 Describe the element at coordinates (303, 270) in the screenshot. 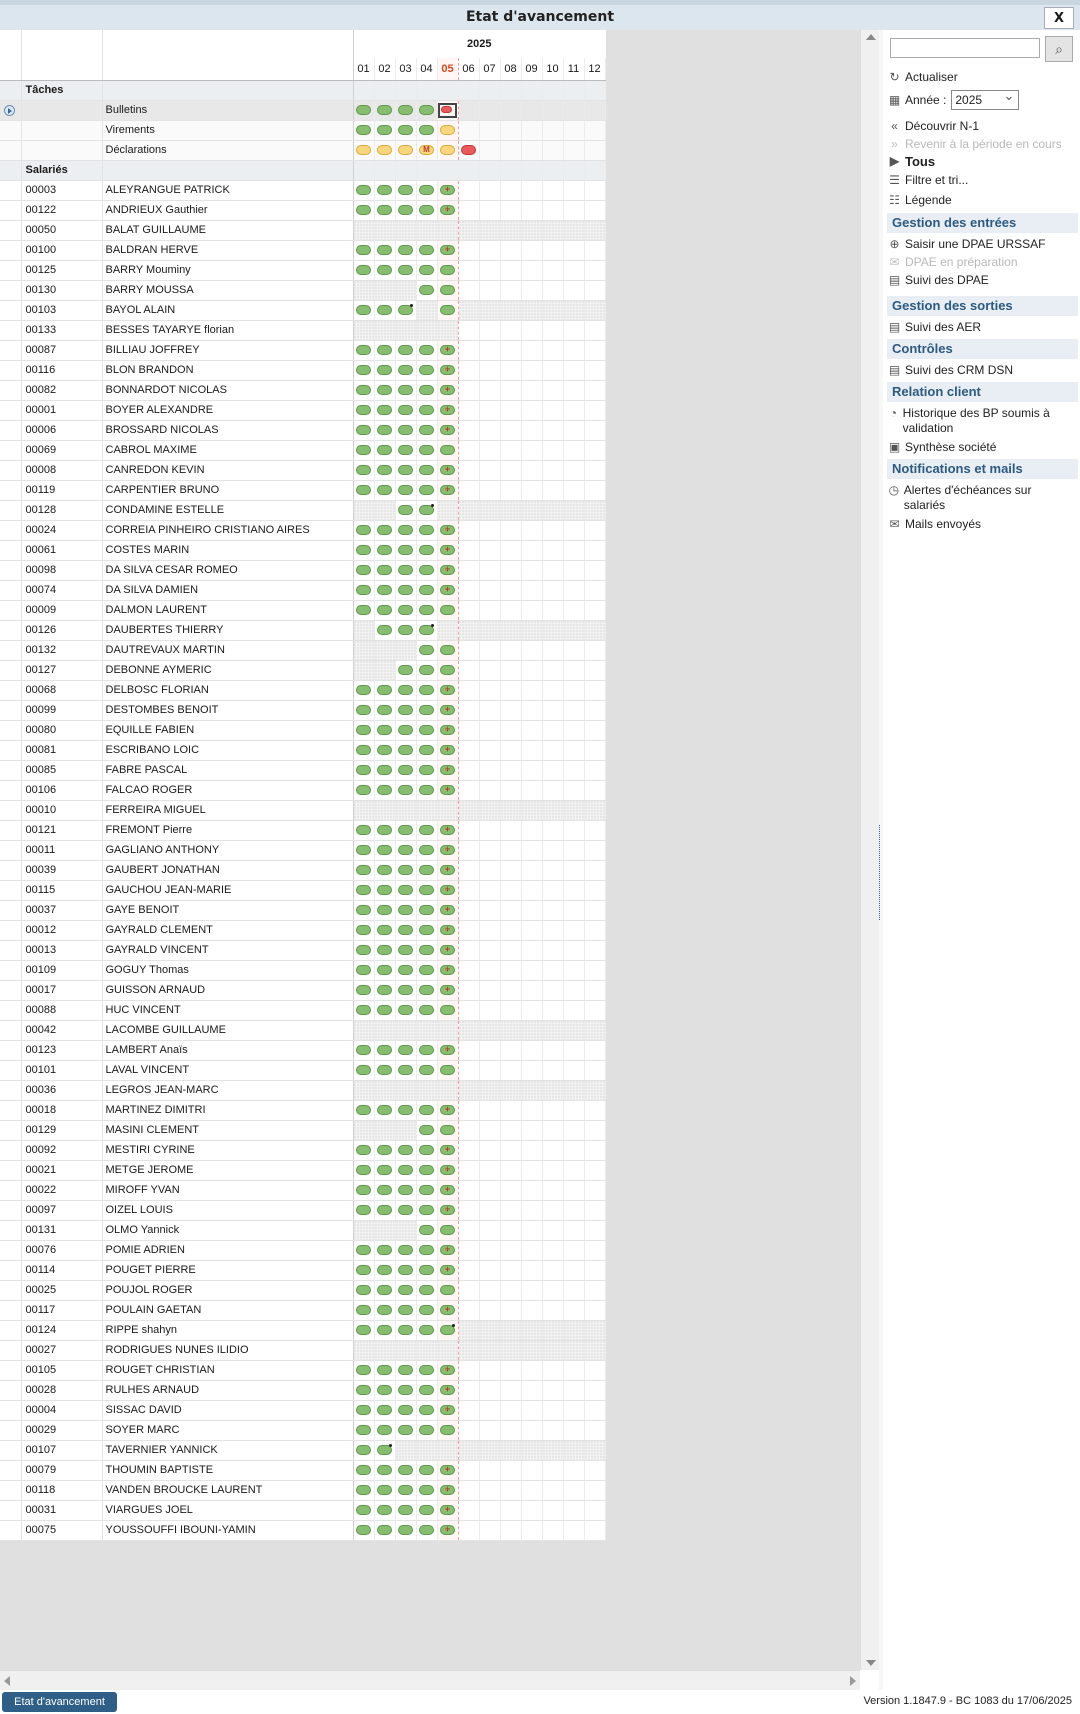

I see `employee-row: 00125 BARRY Mouminy` at that location.